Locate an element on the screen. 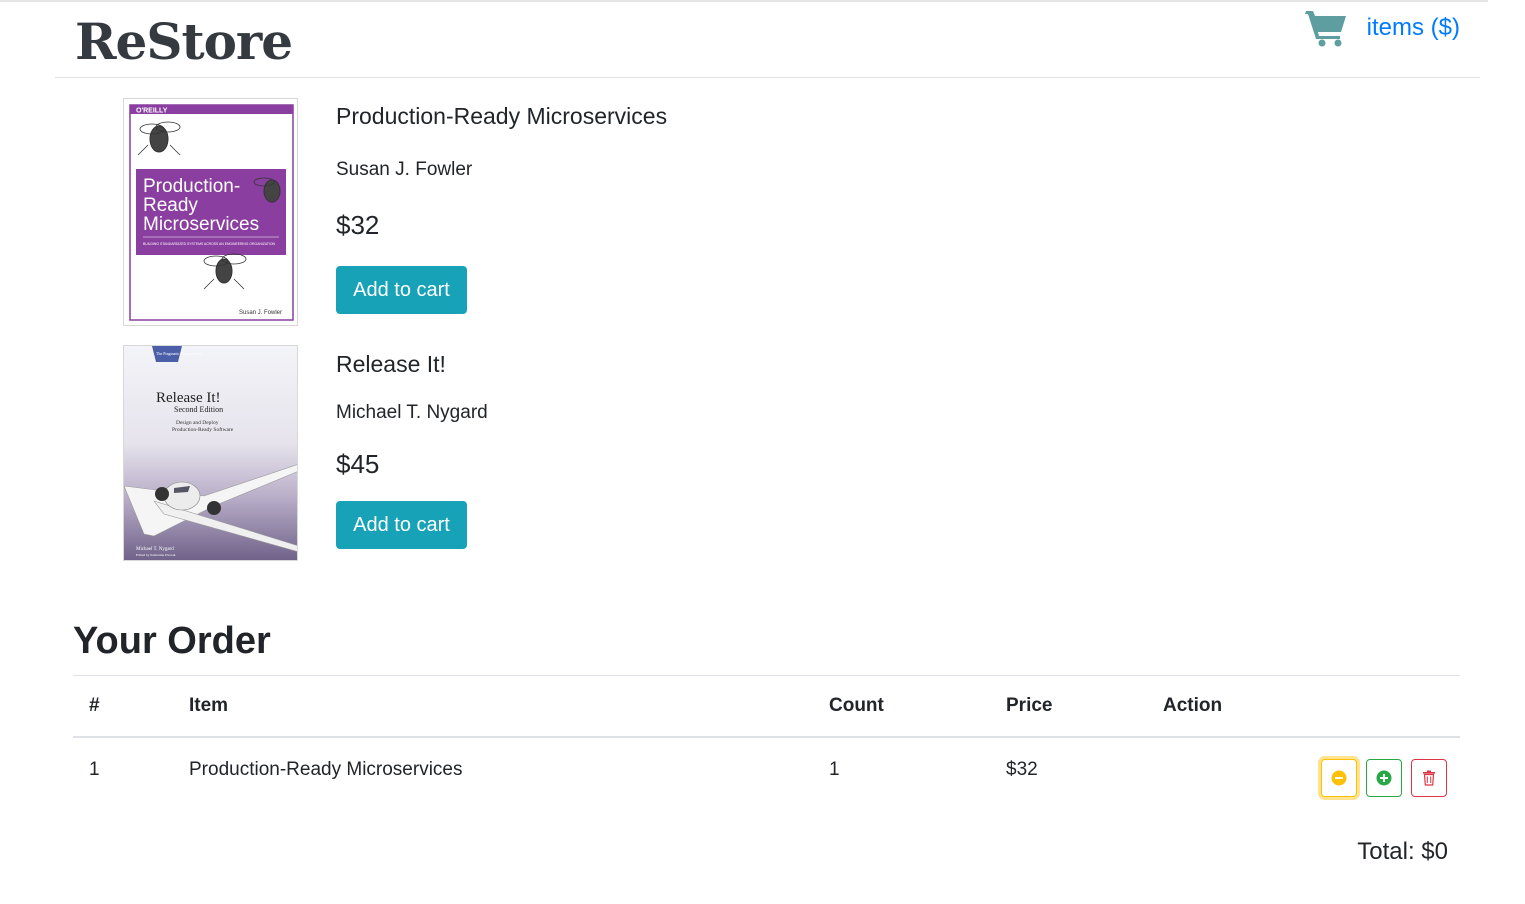  order-heading: Your Order is located at coordinates (172, 641).